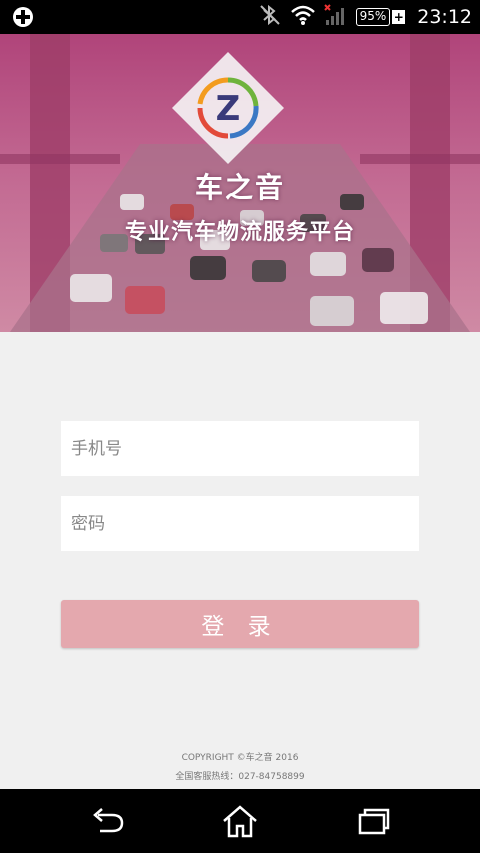  I want to click on clock: 23:12, so click(444, 17).